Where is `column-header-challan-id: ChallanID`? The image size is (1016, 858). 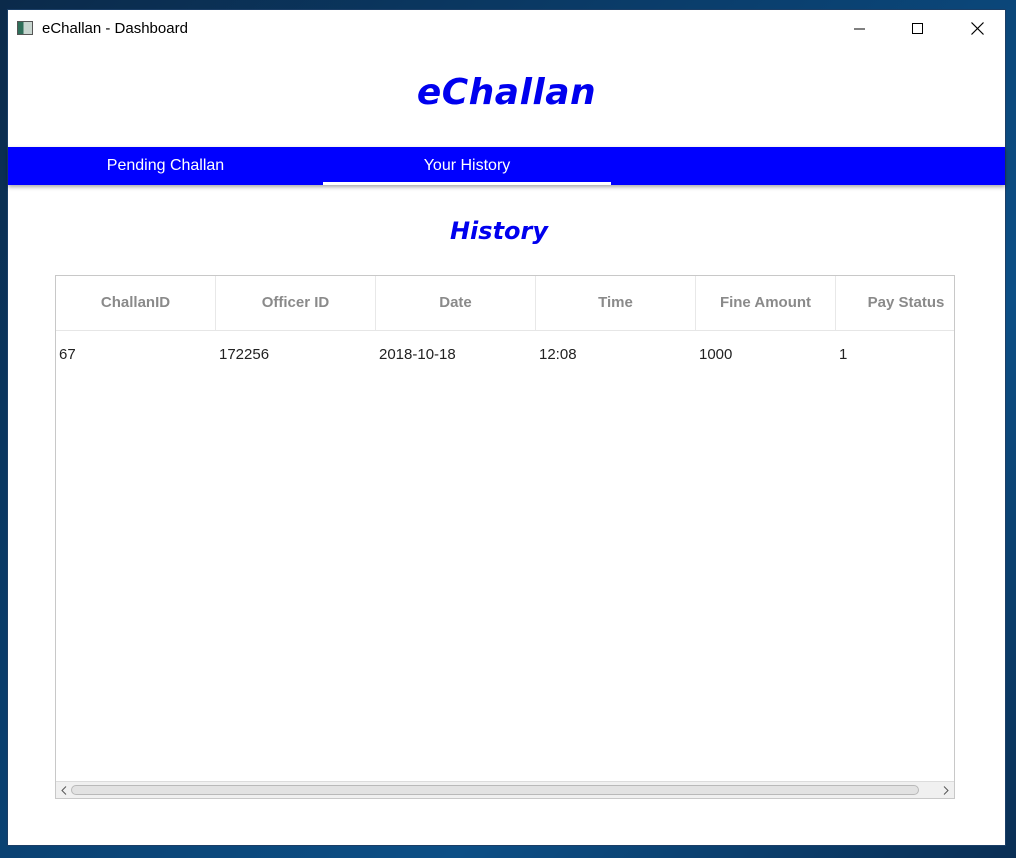 column-header-challan-id: ChallanID is located at coordinates (136, 303).